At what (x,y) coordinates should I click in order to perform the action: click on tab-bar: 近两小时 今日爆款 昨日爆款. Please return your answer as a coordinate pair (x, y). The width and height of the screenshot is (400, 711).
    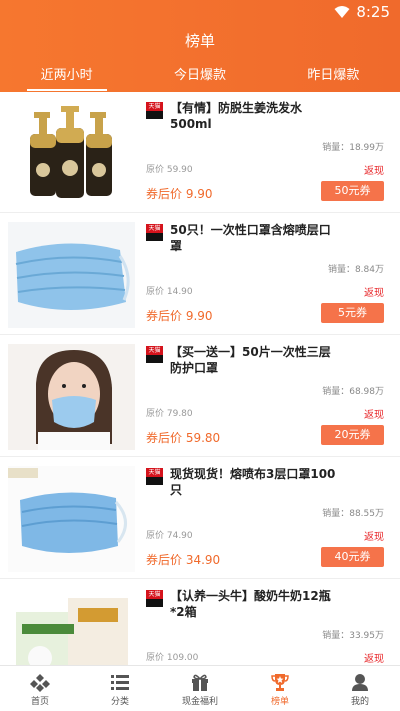
    Looking at the image, I should click on (200, 74).